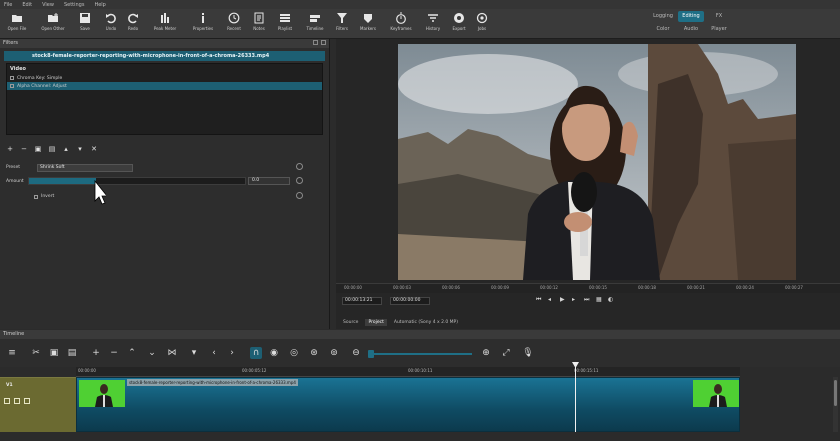 This screenshot has width=840, height=441. Describe the element at coordinates (17, 24) in the screenshot. I see `open-file-button: Open File` at that location.